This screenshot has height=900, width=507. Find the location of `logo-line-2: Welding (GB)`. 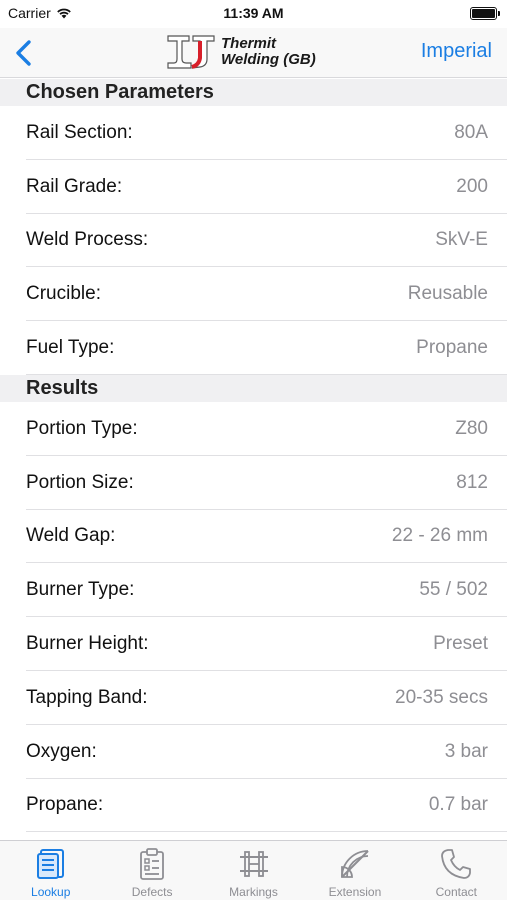

logo-line-2: Welding (GB) is located at coordinates (268, 59).